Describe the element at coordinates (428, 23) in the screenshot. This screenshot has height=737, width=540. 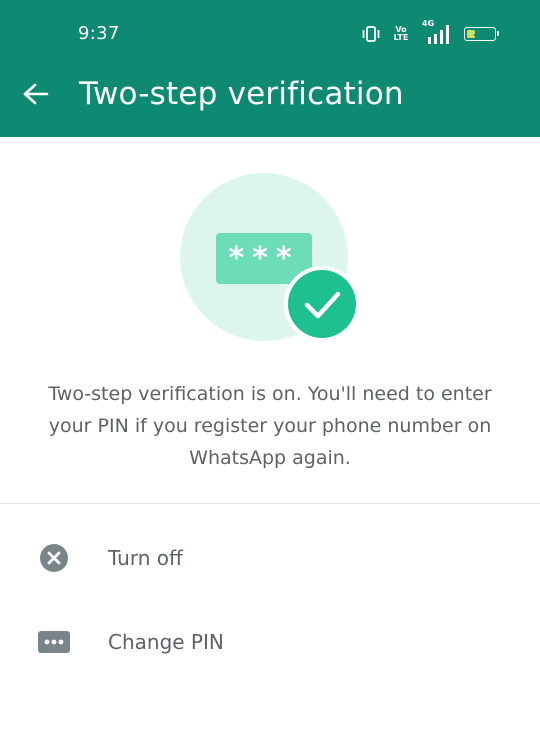
I see `network-label: 4G` at that location.